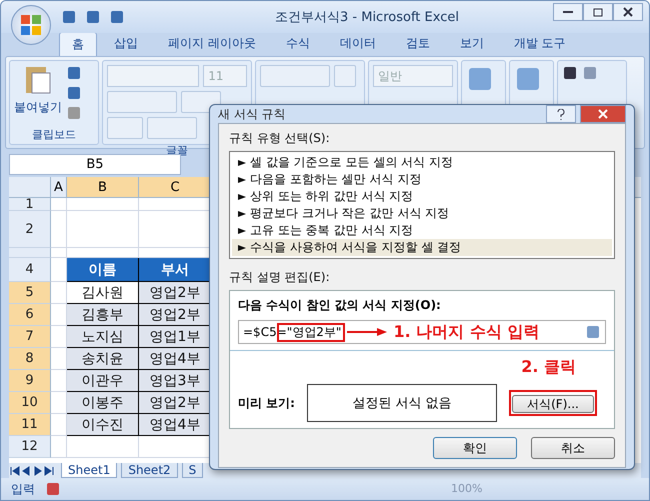  What do you see at coordinates (78, 44) in the screenshot?
I see `ribbon-tab: 홈` at bounding box center [78, 44].